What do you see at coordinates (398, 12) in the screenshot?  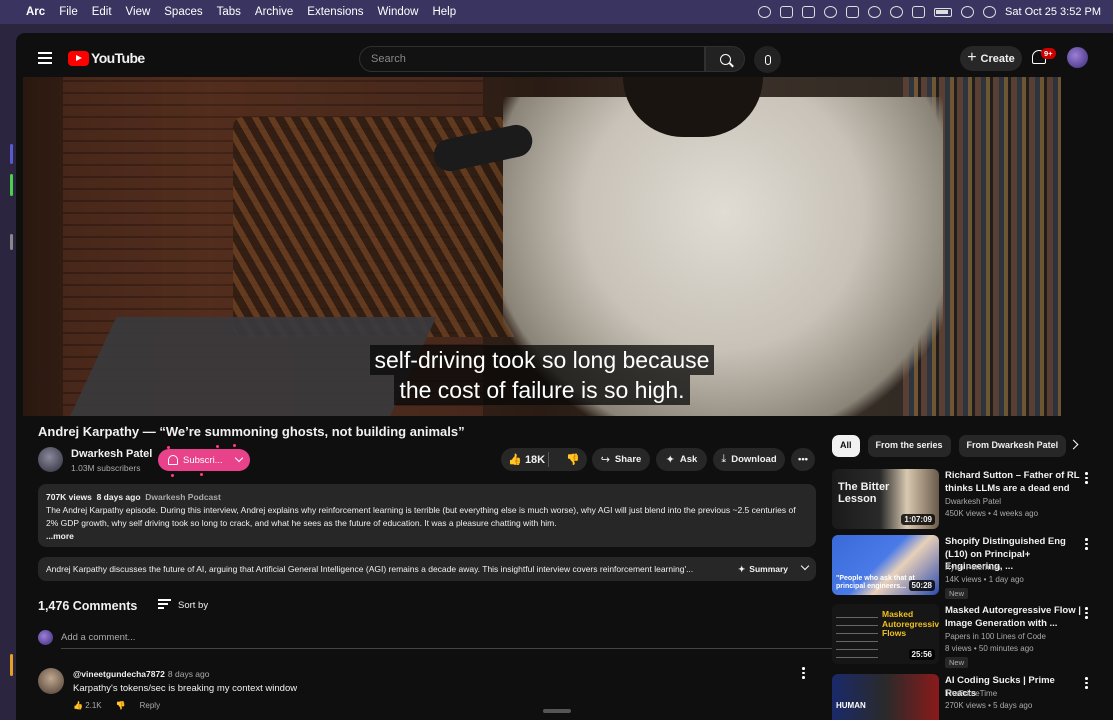 I see `menu-window: Window` at bounding box center [398, 12].